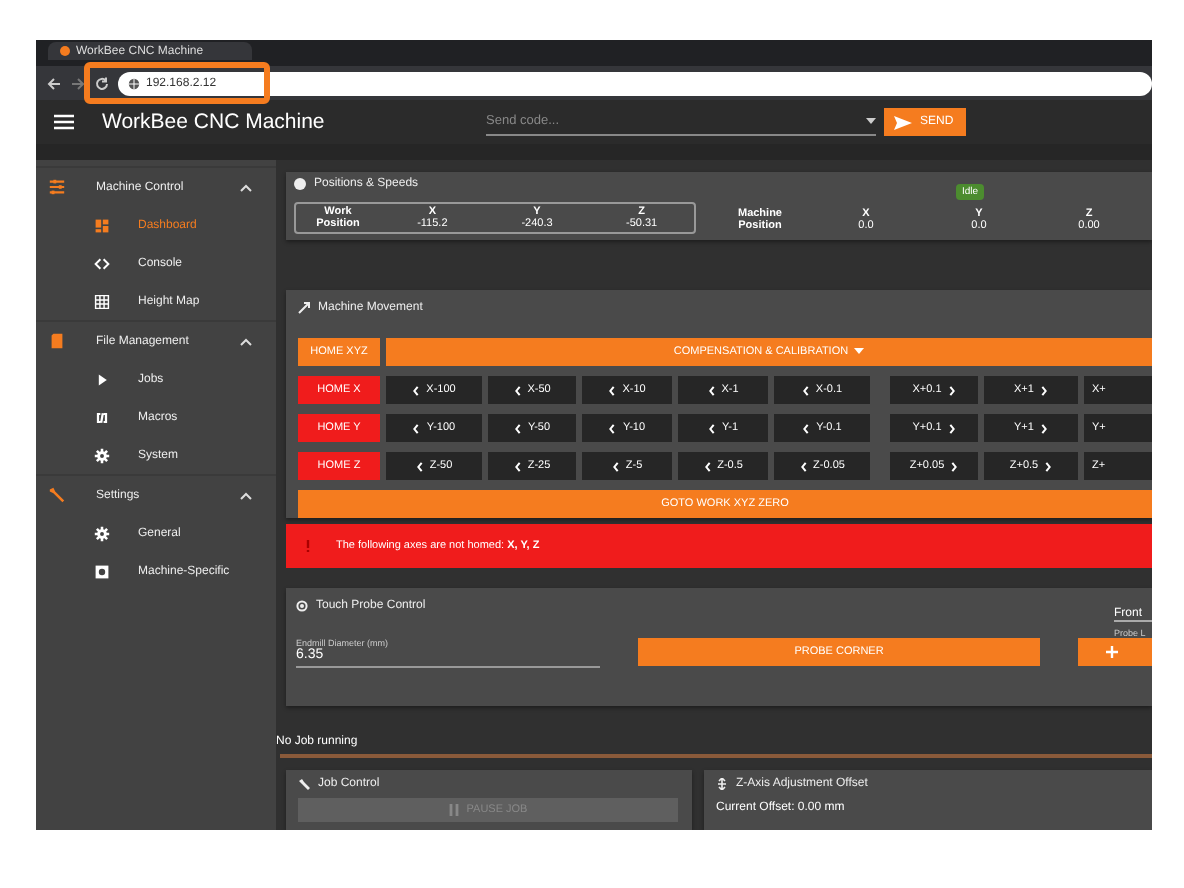 The height and width of the screenshot is (888, 1184). Describe the element at coordinates (57, 187) in the screenshot. I see `sliders-icon` at that location.